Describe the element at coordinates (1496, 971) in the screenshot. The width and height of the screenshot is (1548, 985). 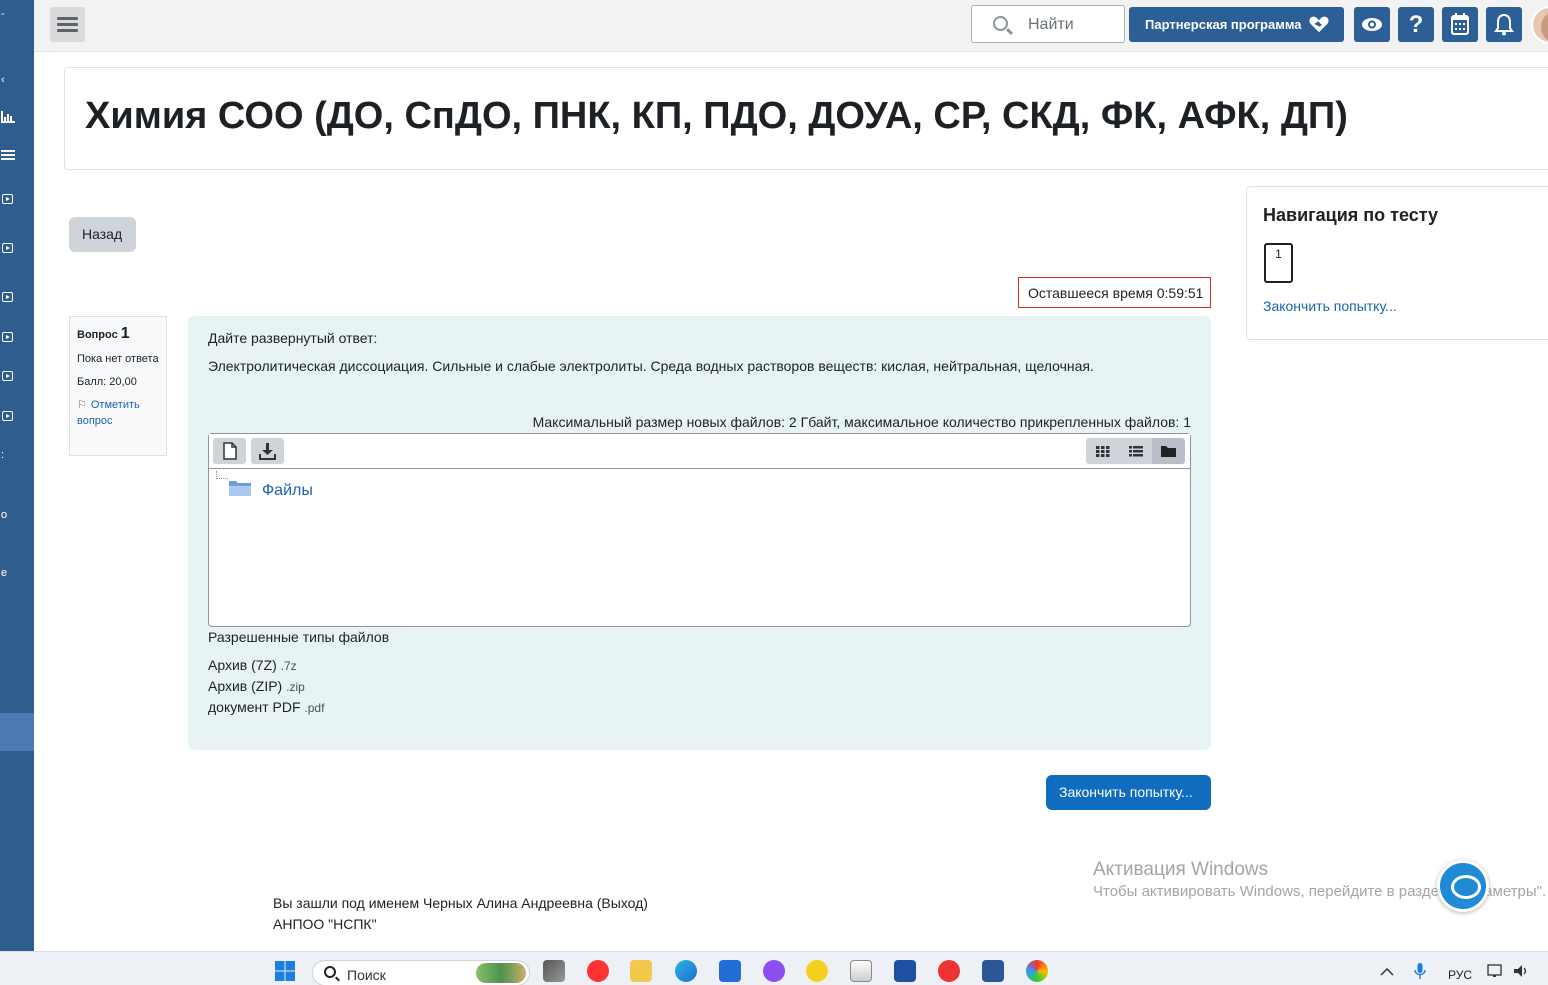
I see `network-icon` at that location.